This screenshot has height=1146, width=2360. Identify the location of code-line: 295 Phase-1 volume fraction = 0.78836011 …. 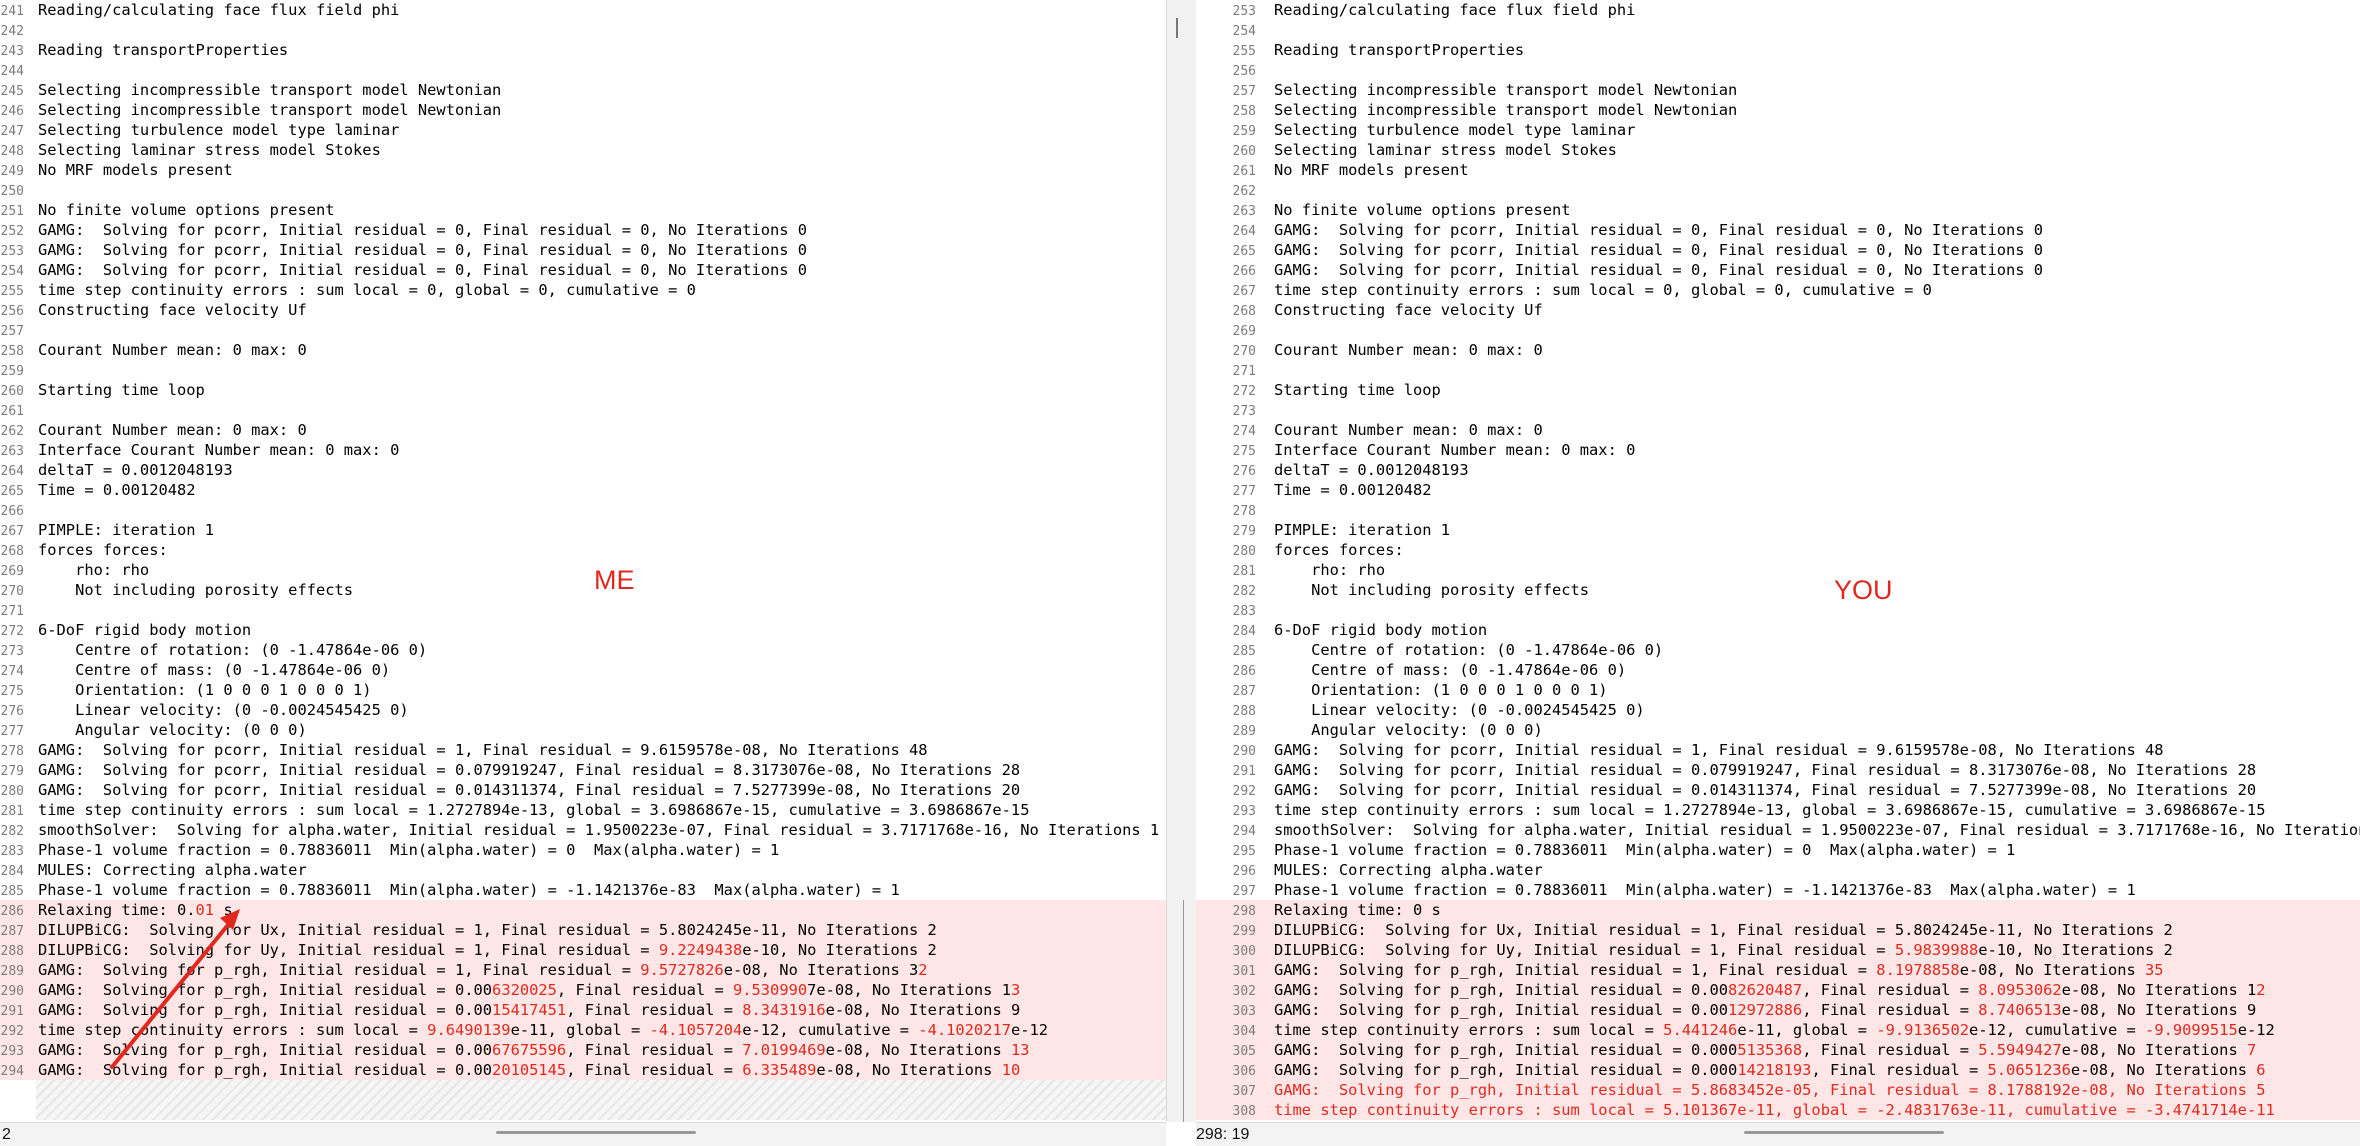
(1778, 850).